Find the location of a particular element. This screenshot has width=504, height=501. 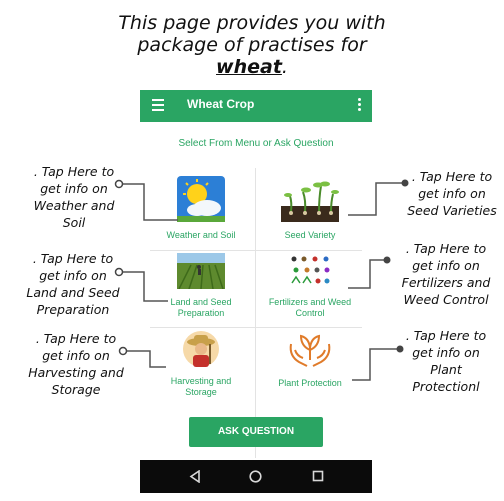

callout-line: Land and Seed is located at coordinates (73, 292).